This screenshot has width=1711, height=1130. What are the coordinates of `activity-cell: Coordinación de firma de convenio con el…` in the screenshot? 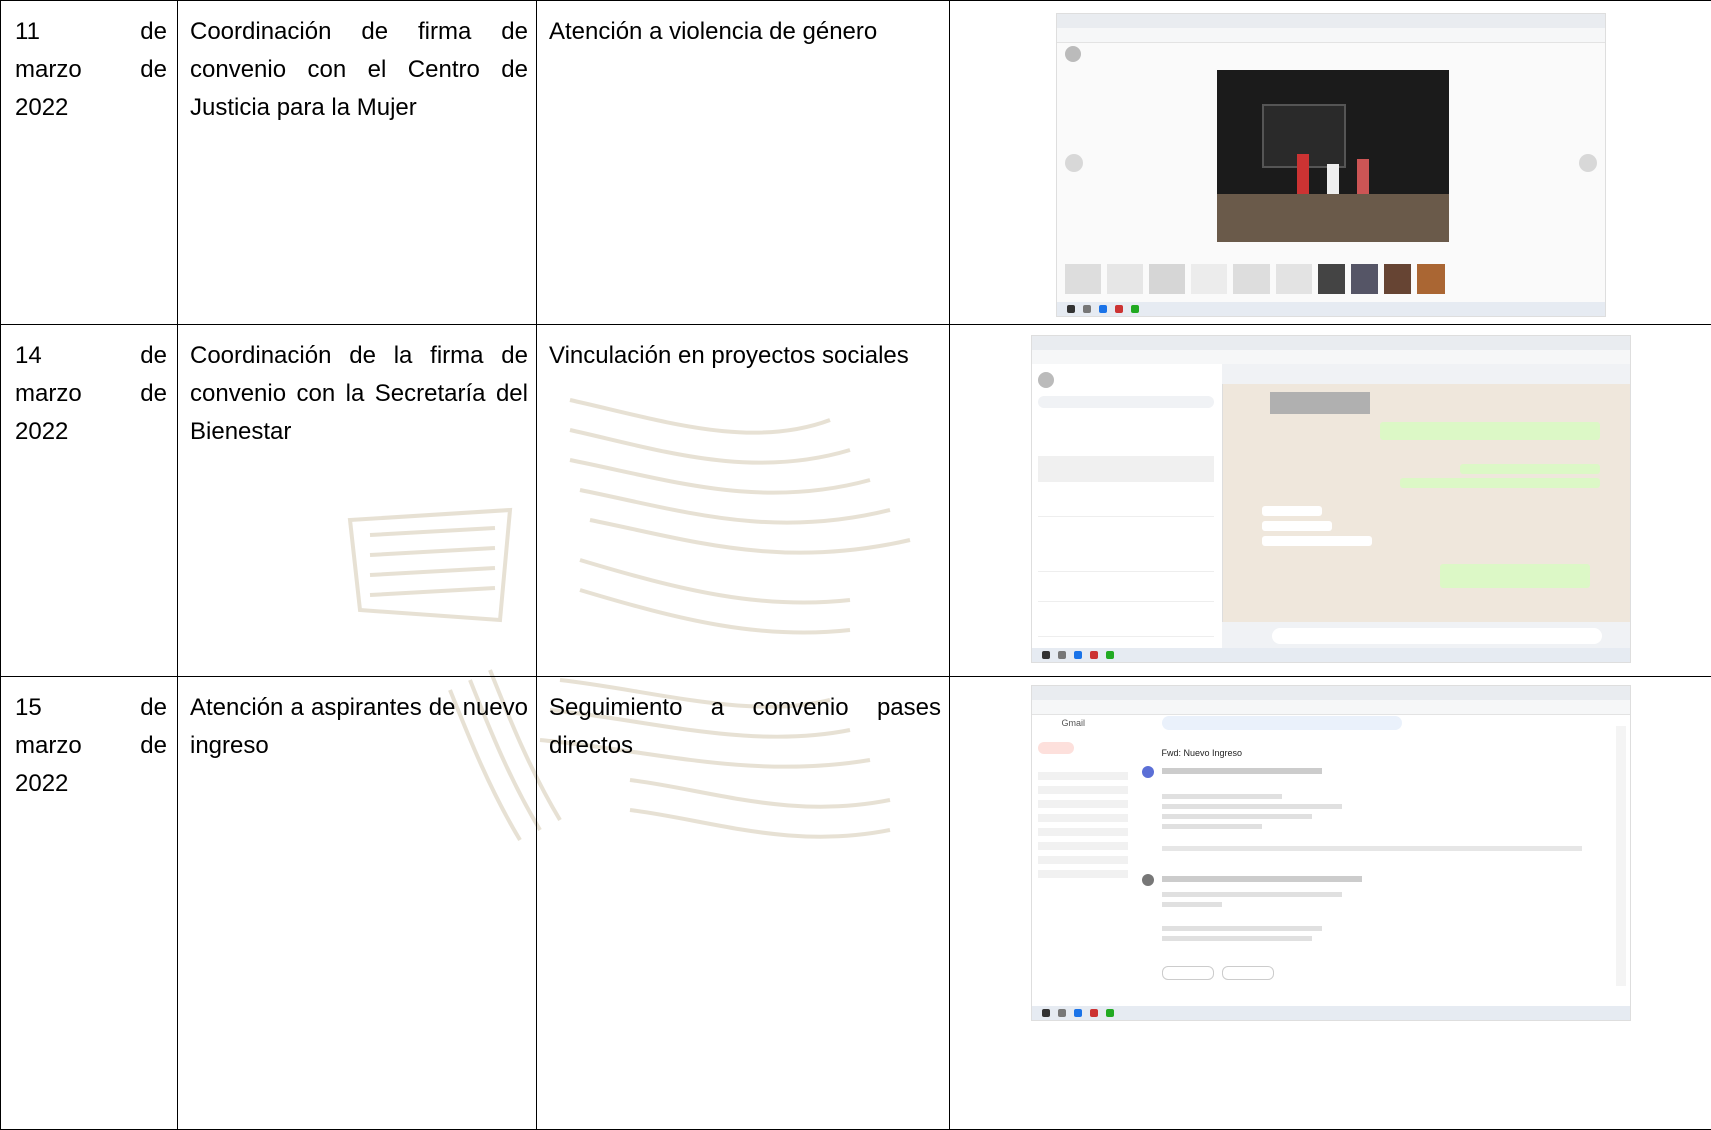 It's located at (357, 163).